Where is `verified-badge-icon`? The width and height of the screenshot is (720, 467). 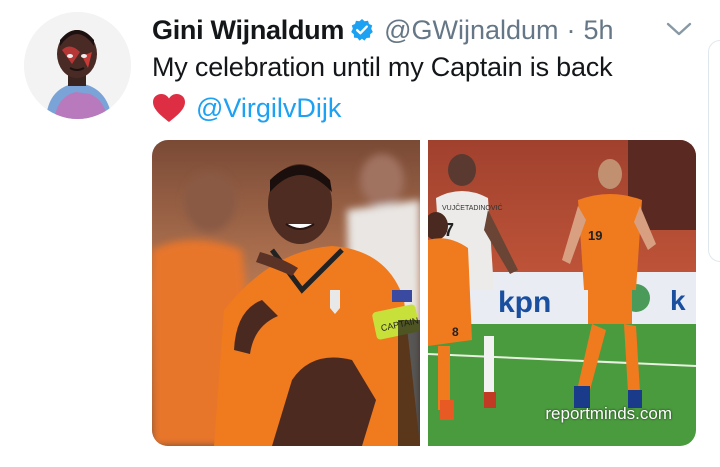
verified-badge-icon is located at coordinates (362, 30).